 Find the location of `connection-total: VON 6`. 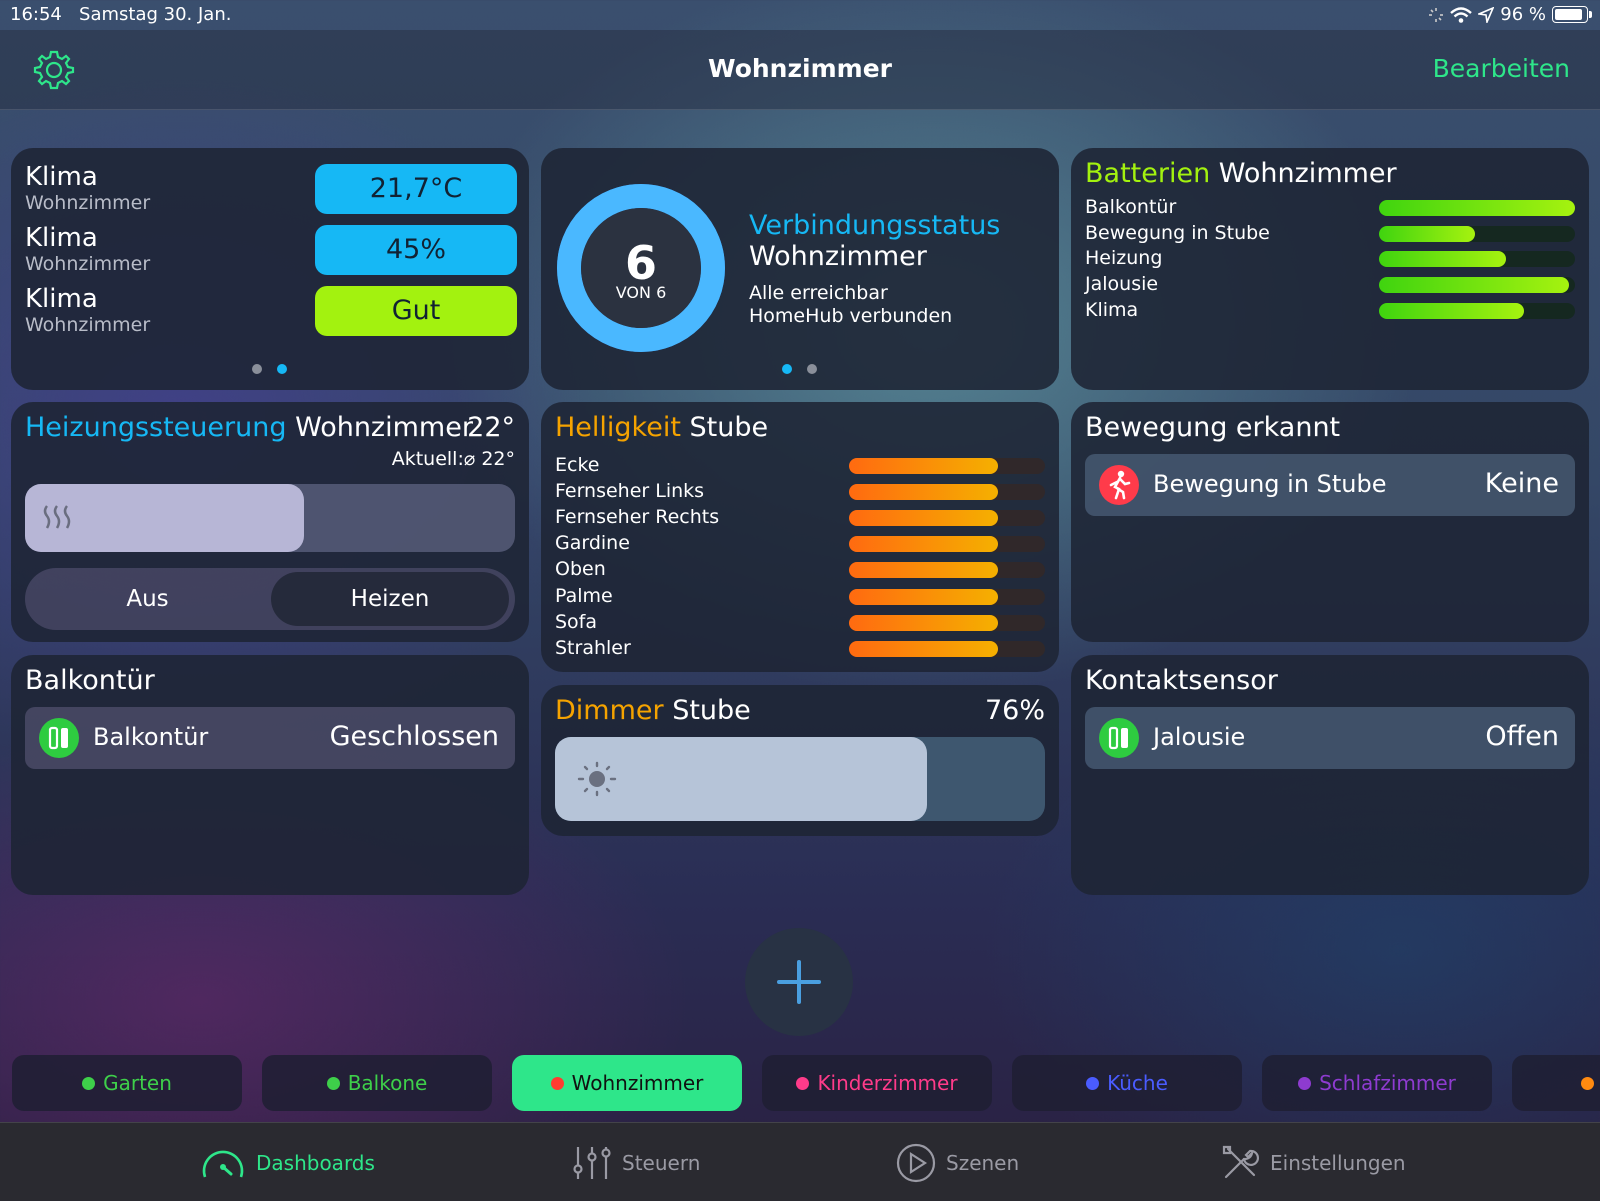

connection-total: VON 6 is located at coordinates (641, 292).